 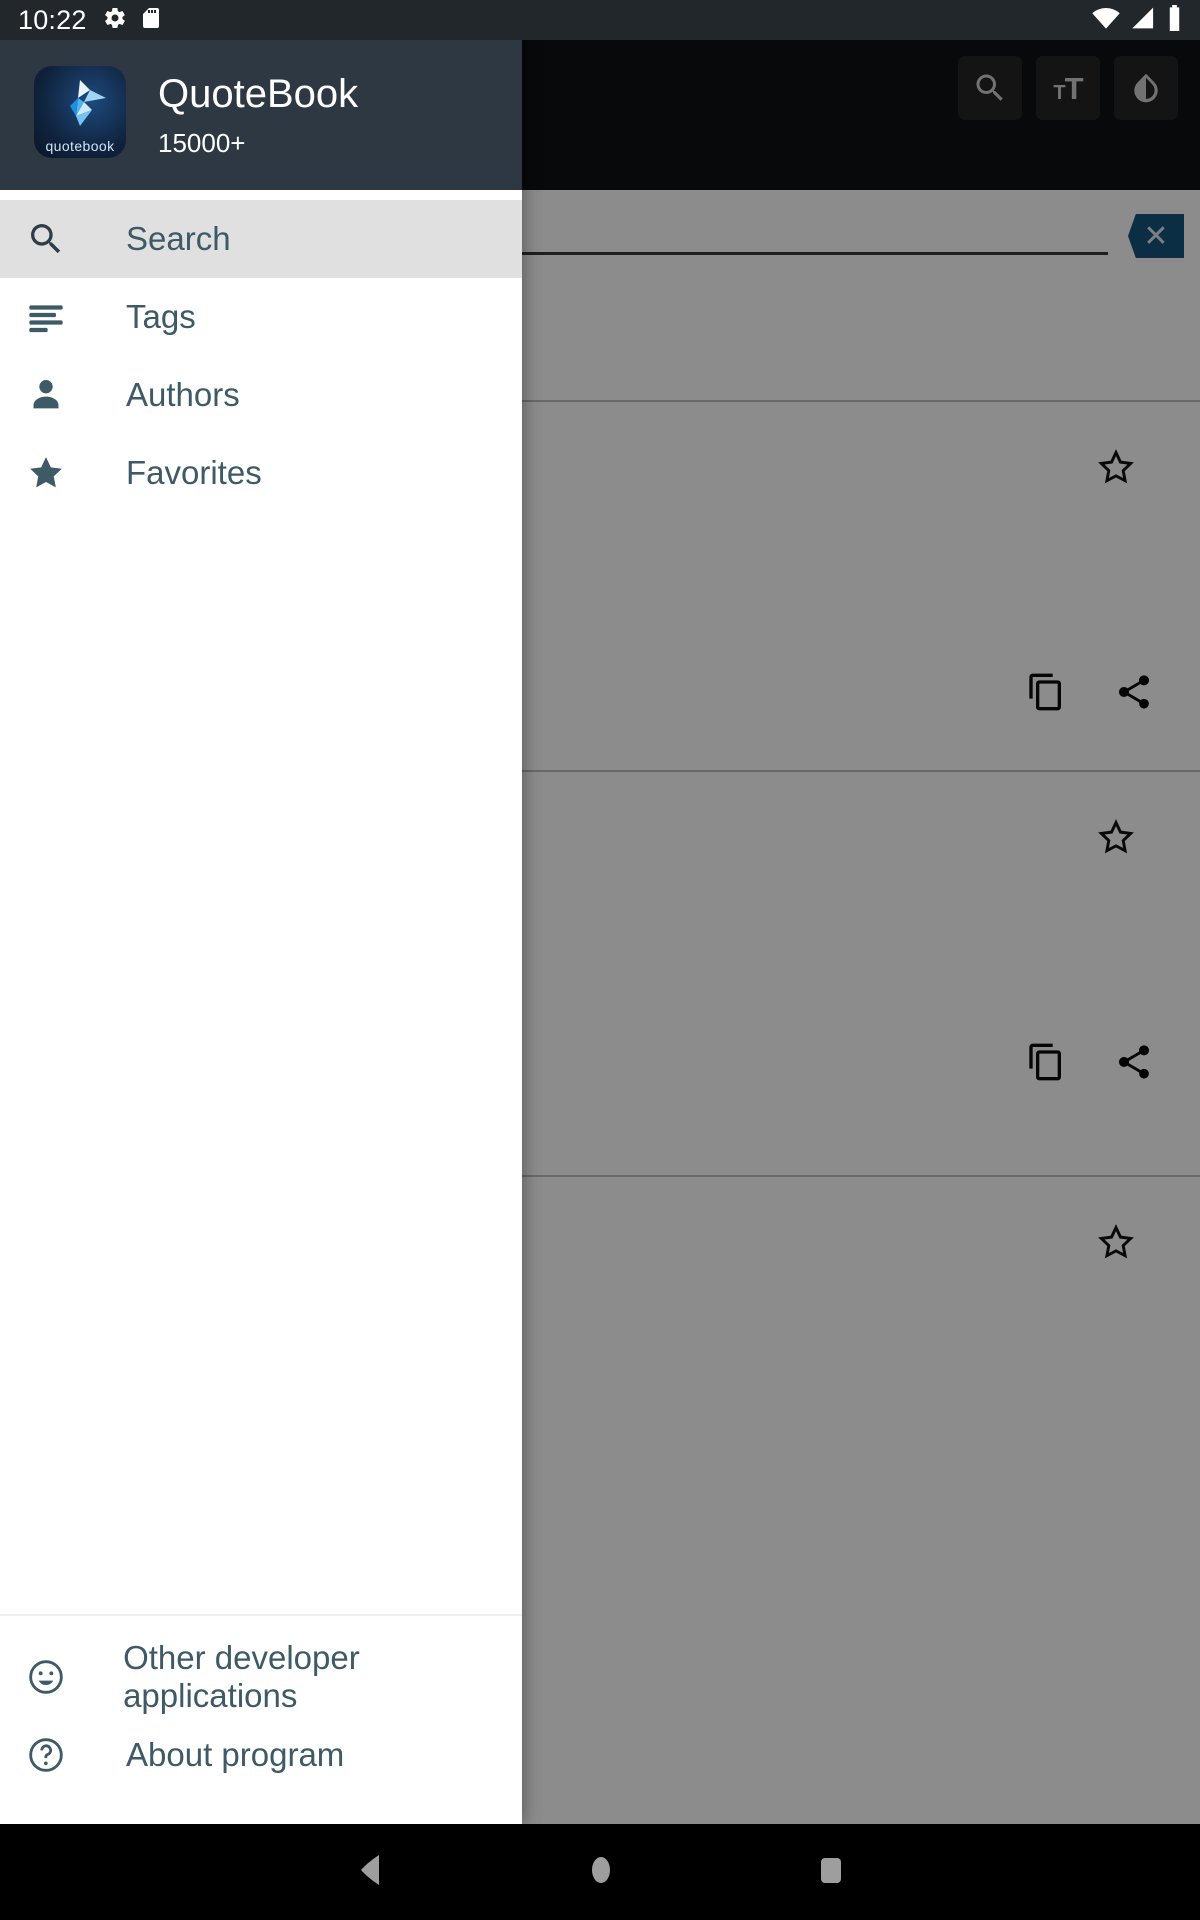 I want to click on drawer-nav-list: Search Tags Authors Favorites, so click(x=261, y=351).